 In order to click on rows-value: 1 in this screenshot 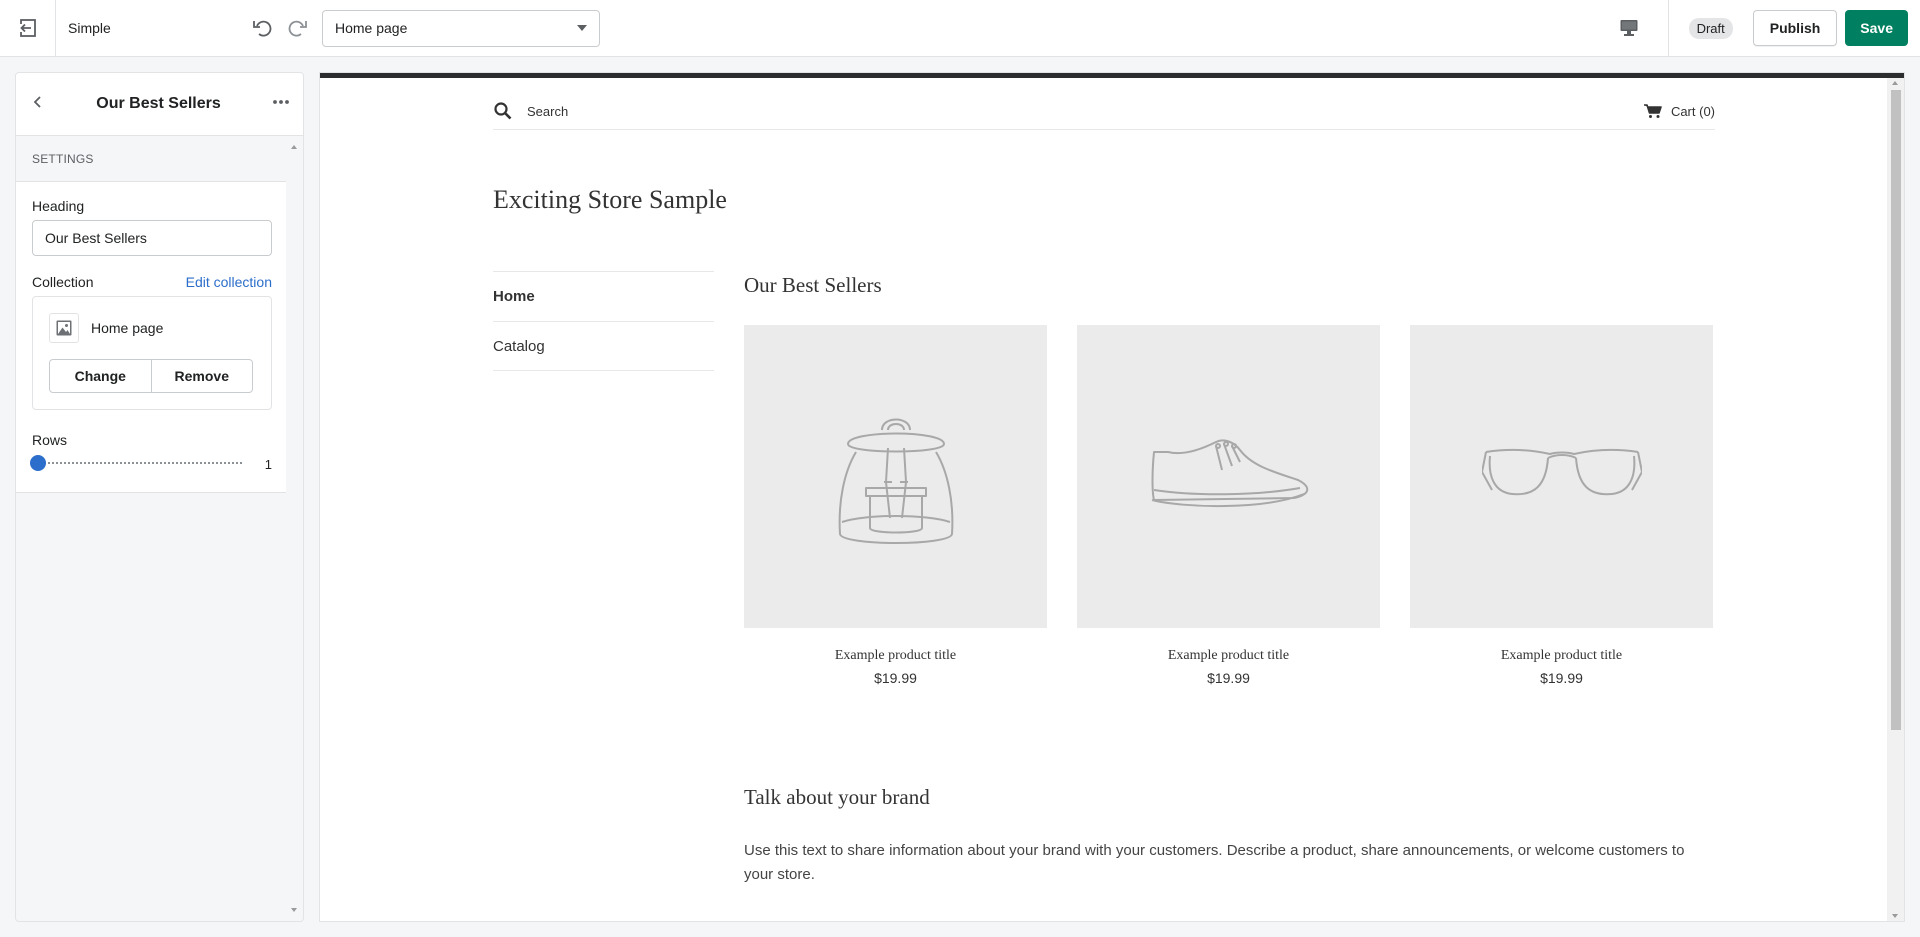, I will do `click(268, 464)`.